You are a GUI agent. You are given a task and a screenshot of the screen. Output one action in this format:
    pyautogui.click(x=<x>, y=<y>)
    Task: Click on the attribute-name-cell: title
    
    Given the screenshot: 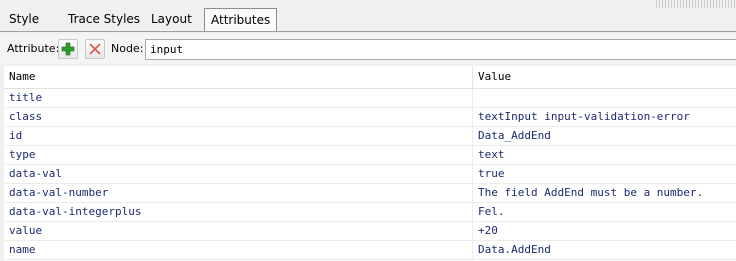 What is the action you would take?
    pyautogui.click(x=238, y=98)
    